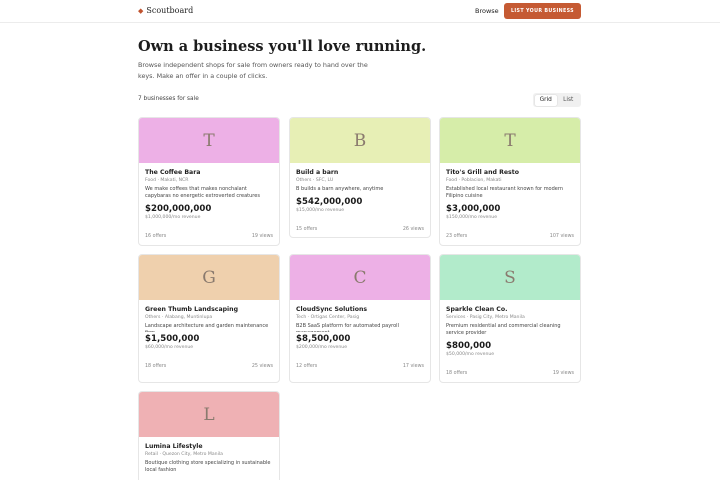 Image resolution: width=720 pixels, height=480 pixels. What do you see at coordinates (307, 229) in the screenshot?
I see `listing-offers: 15 offers` at bounding box center [307, 229].